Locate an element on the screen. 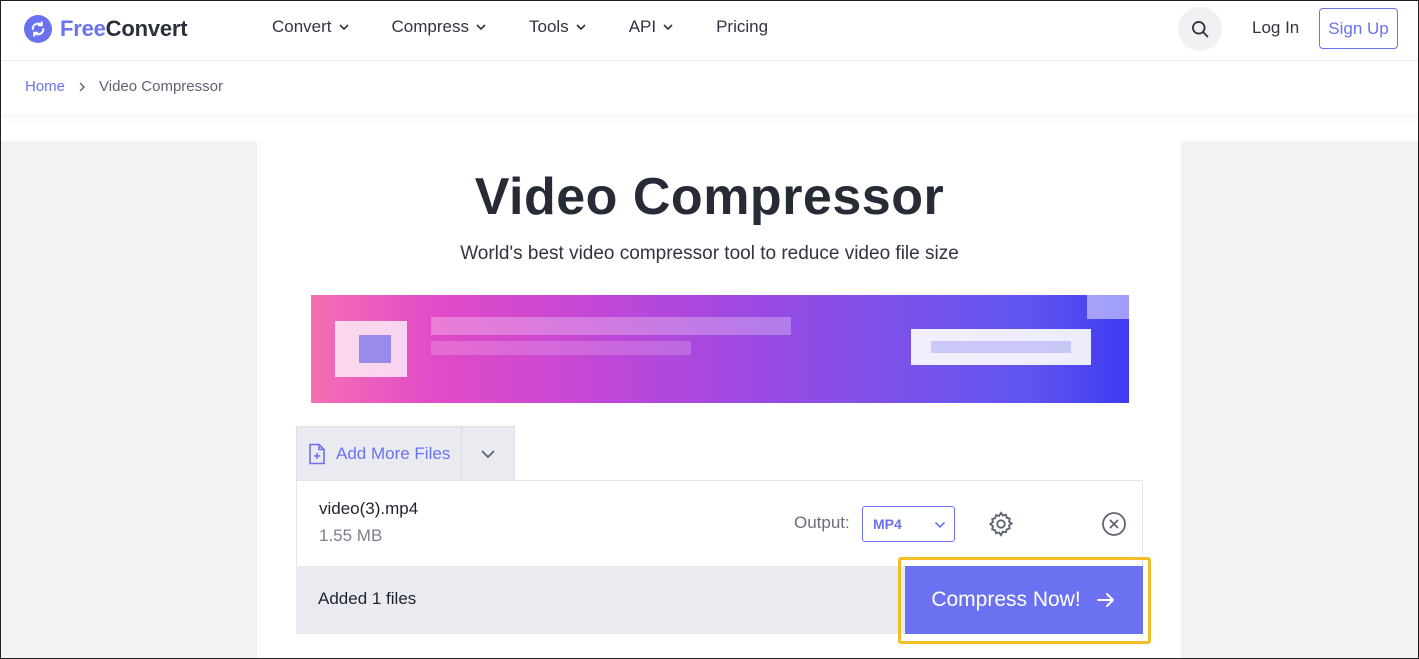 The width and height of the screenshot is (1419, 659). add-more-files-button: Add More Files is located at coordinates (379, 453).